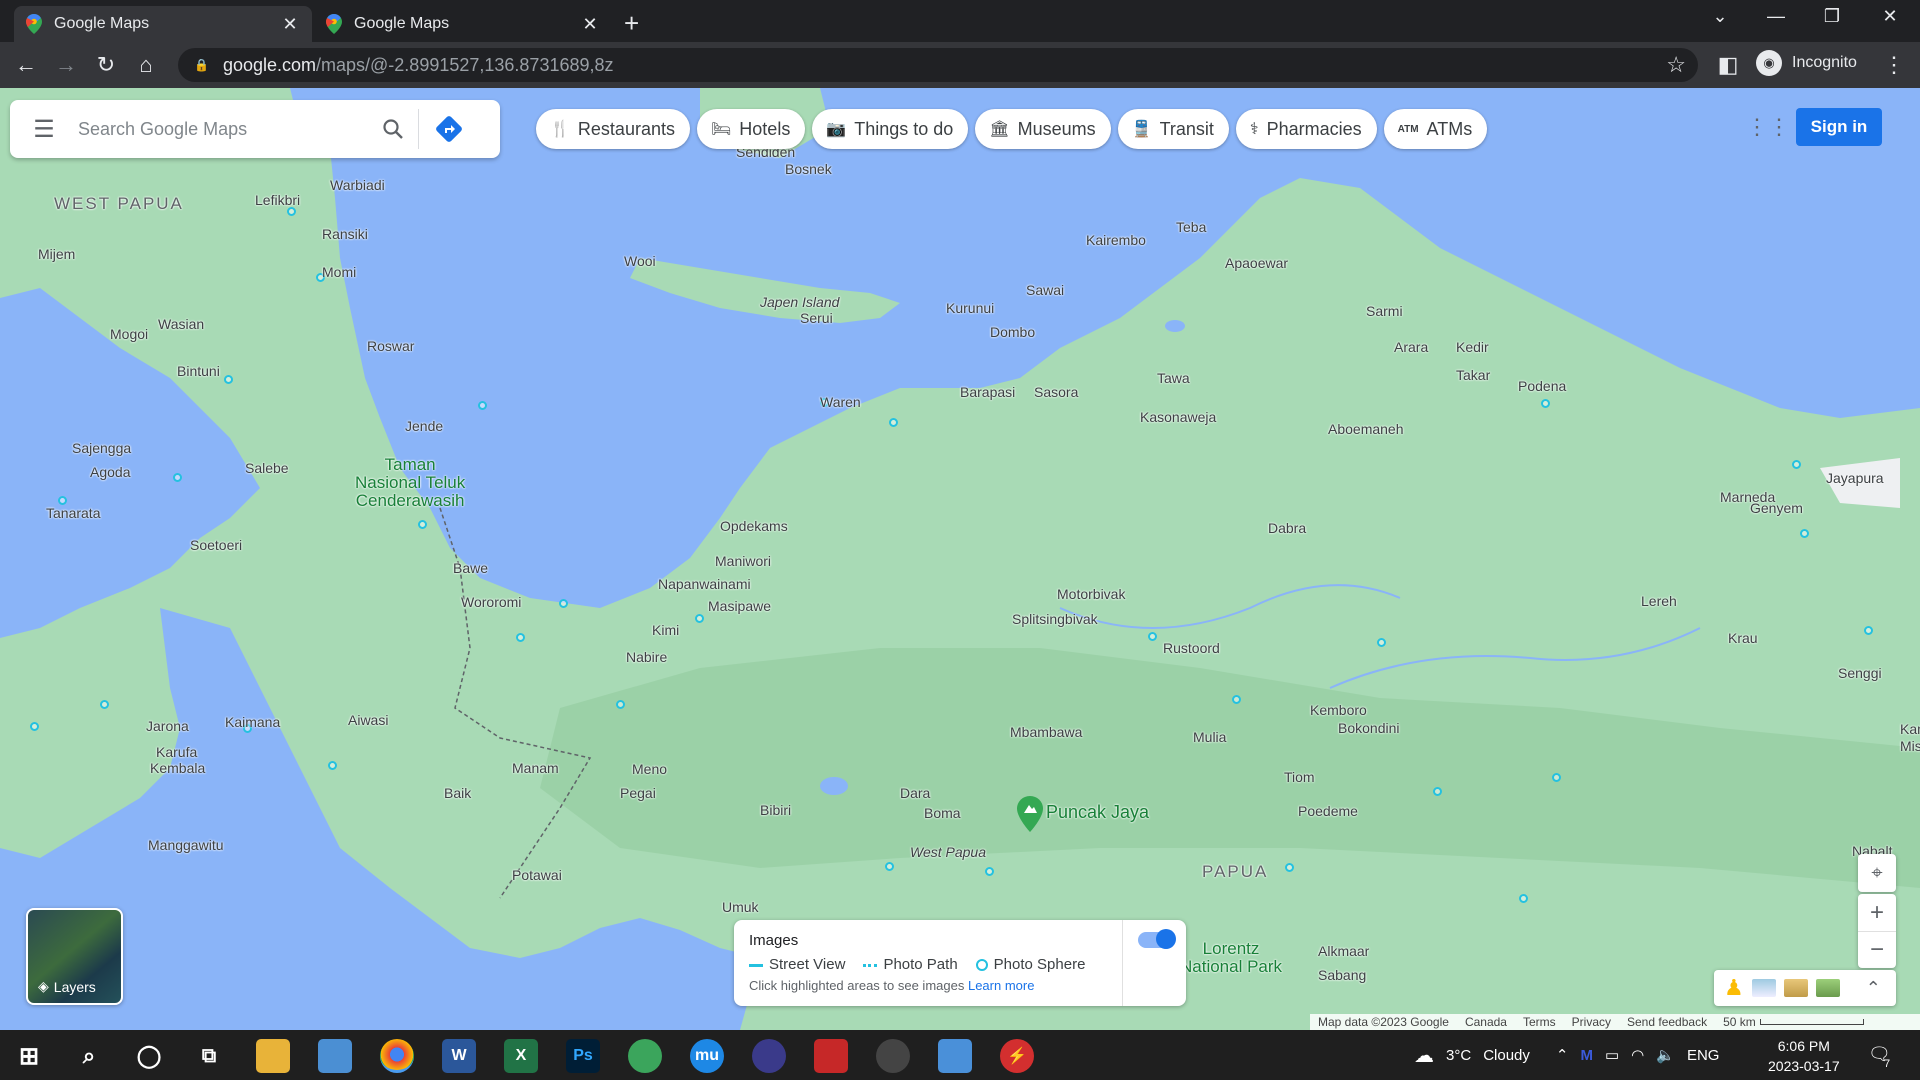 The height and width of the screenshot is (1080, 1920). I want to click on place-label: Pegai, so click(638, 793).